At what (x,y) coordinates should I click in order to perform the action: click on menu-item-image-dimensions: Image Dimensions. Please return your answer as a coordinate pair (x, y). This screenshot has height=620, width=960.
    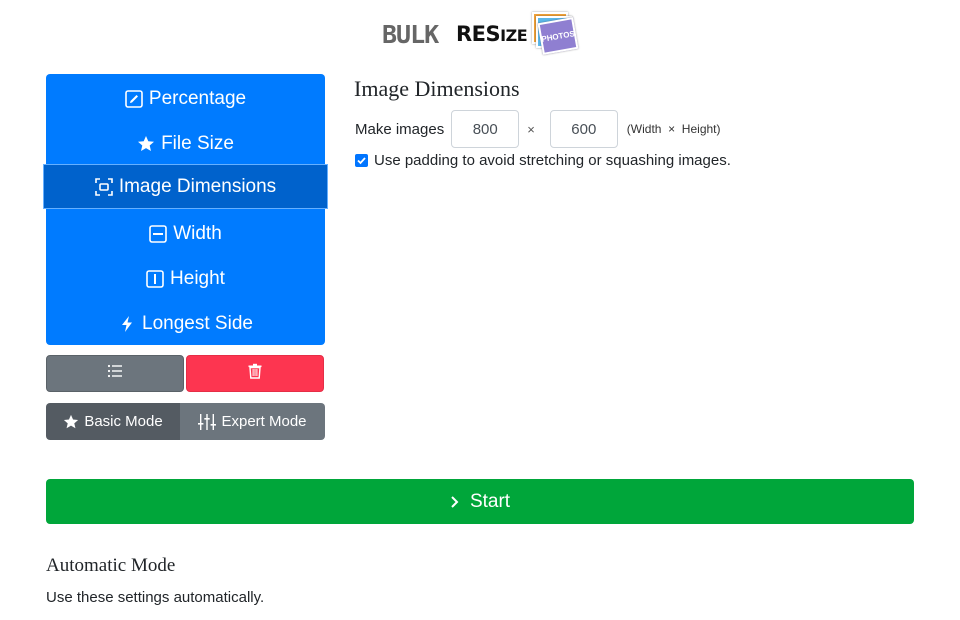
    Looking at the image, I should click on (185, 186).